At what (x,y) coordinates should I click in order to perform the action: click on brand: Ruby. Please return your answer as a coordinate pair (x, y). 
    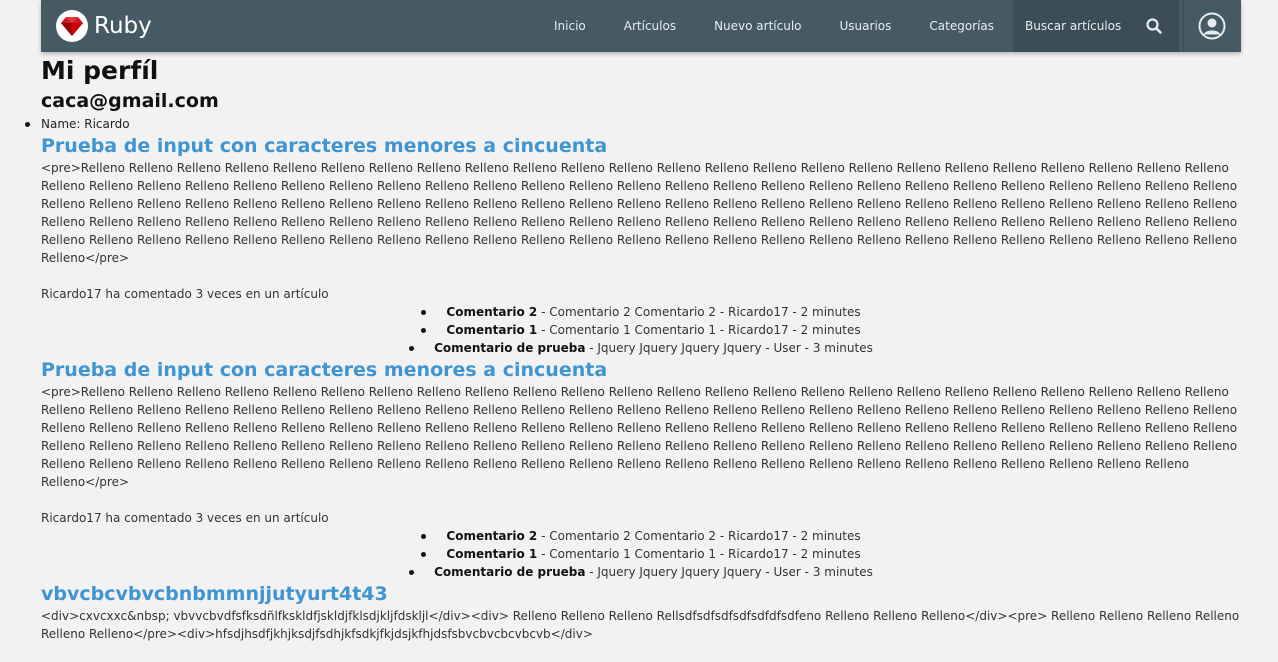
    Looking at the image, I should click on (104, 26).